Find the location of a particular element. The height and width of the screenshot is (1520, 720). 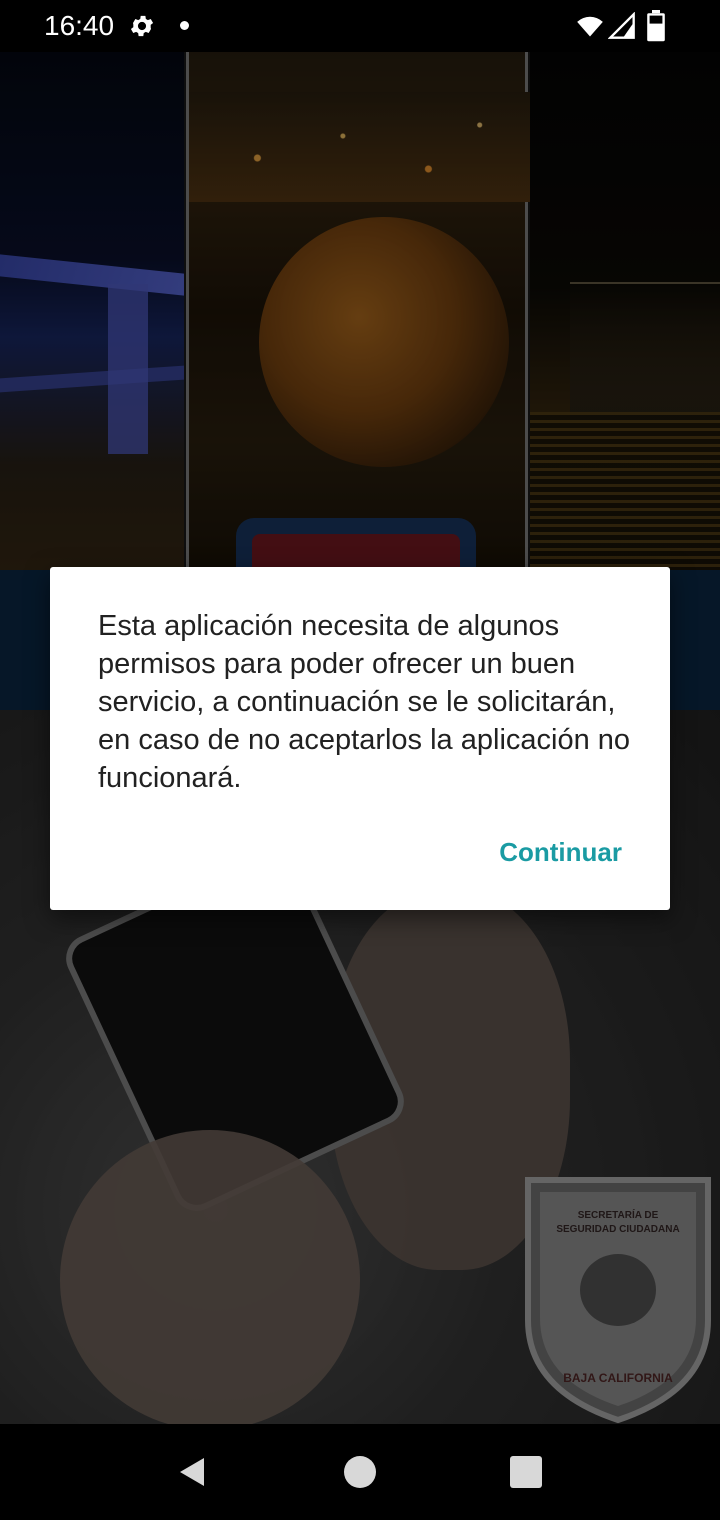

recents-icon is located at coordinates (526, 1472).